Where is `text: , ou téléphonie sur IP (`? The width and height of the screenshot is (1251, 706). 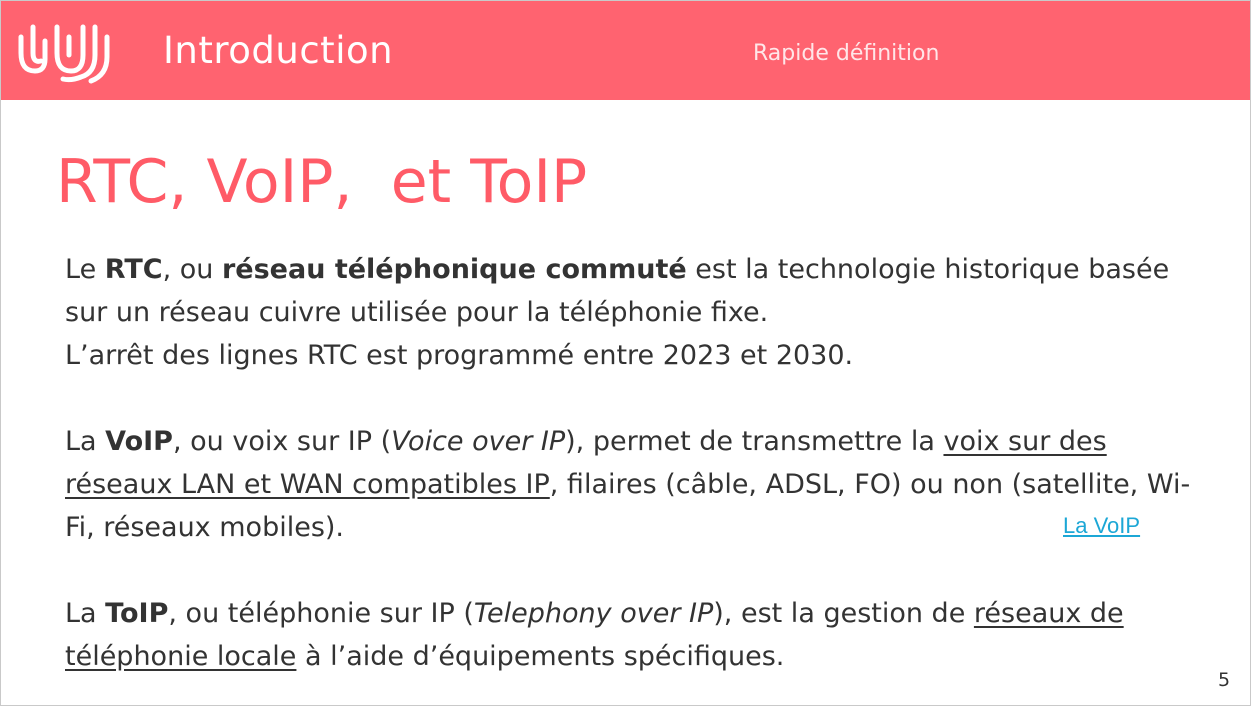 text: , ou téléphonie sur IP ( is located at coordinates (321, 613).